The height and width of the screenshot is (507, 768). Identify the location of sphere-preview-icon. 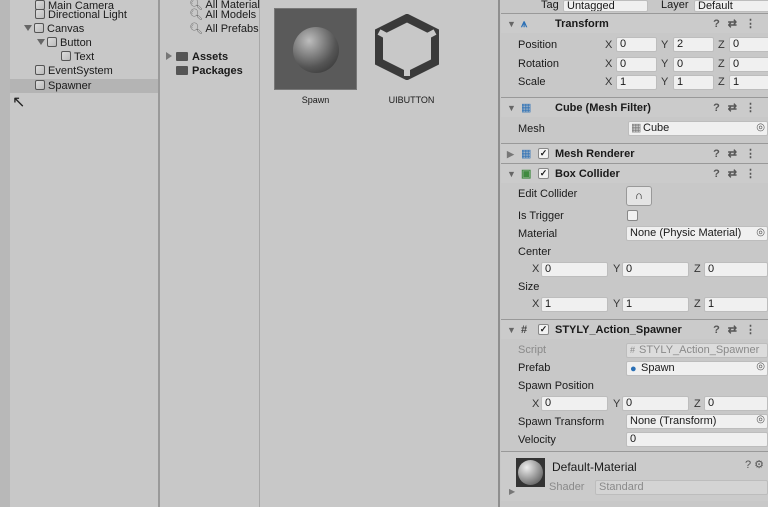
(316, 50).